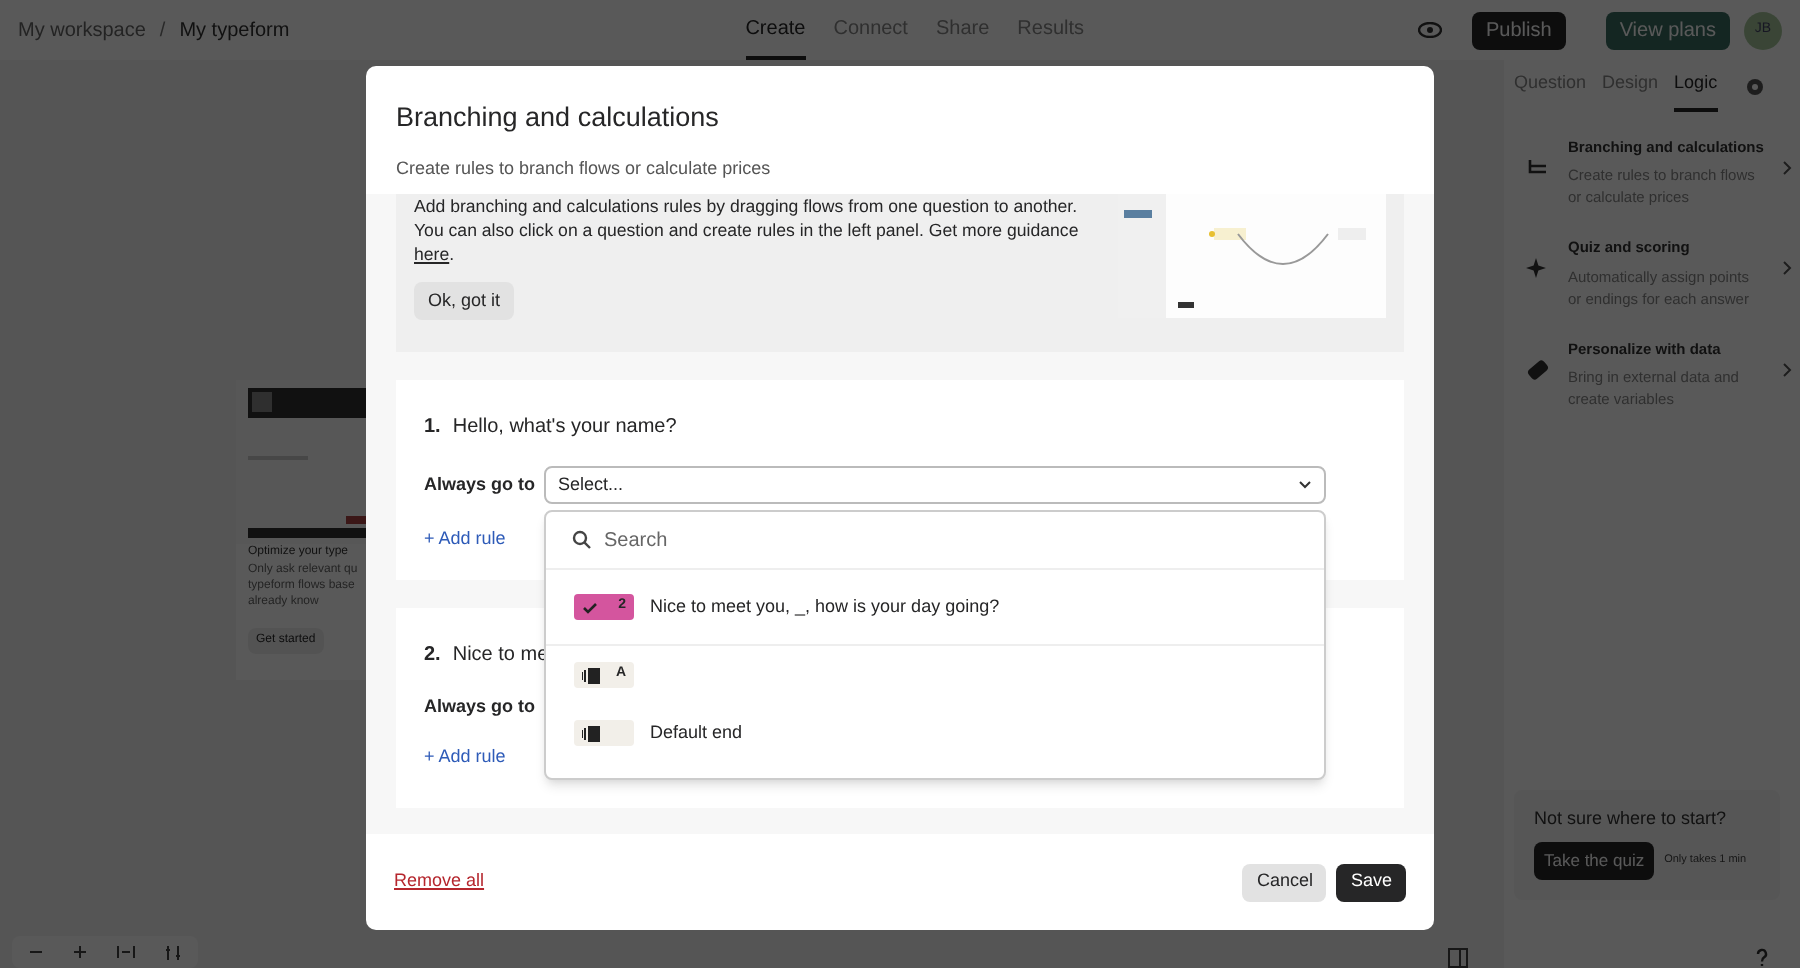 The width and height of the screenshot is (1800, 968). Describe the element at coordinates (564, 428) in the screenshot. I see `question-title: Hello, what's your name?` at that location.